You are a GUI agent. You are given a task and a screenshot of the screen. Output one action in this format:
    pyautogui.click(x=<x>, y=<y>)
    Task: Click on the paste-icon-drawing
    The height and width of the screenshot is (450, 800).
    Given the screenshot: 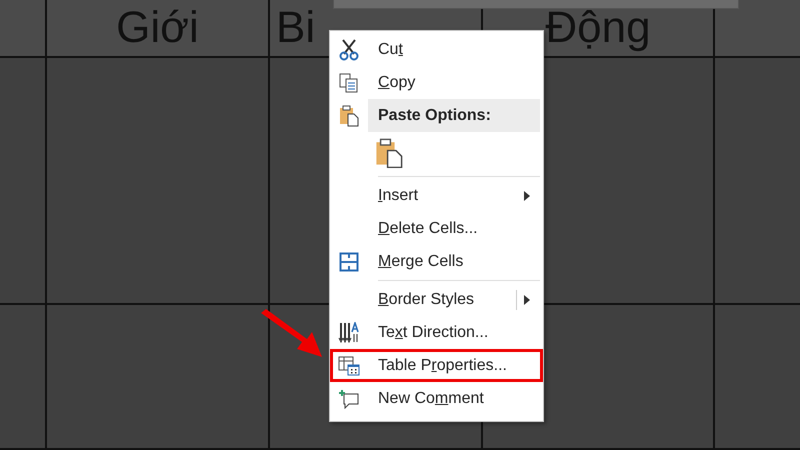 What is the action you would take?
    pyautogui.click(x=389, y=153)
    